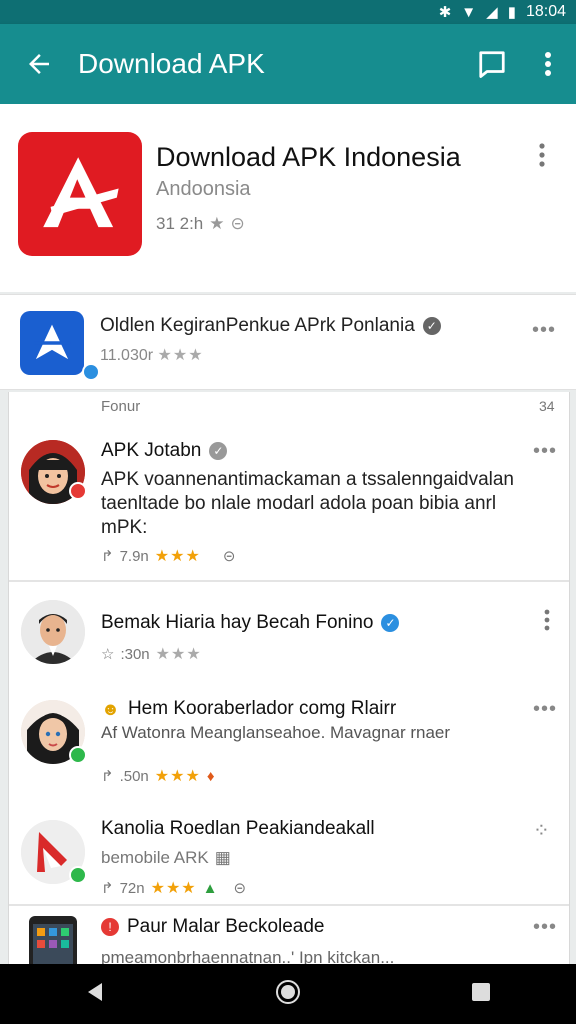 The height and width of the screenshot is (1024, 576). What do you see at coordinates (110, 708) in the screenshot?
I see `emoji-icon: ☻` at bounding box center [110, 708].